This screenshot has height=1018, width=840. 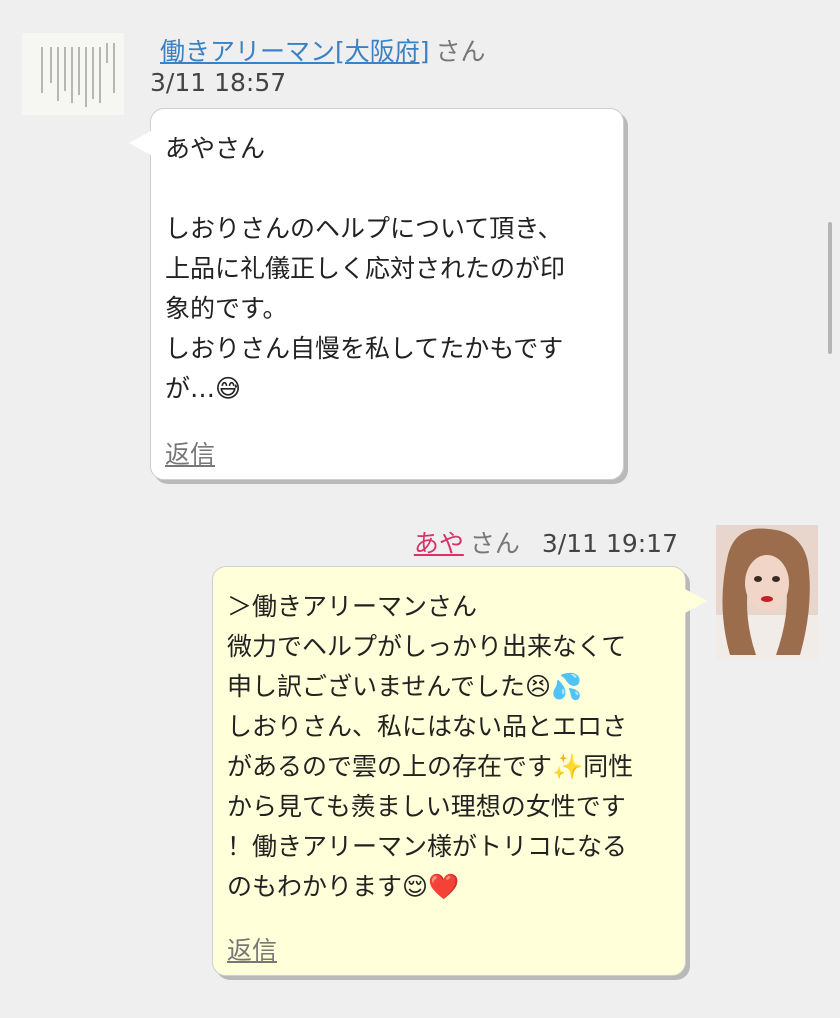 I want to click on cast-avatar, so click(x=767, y=592).